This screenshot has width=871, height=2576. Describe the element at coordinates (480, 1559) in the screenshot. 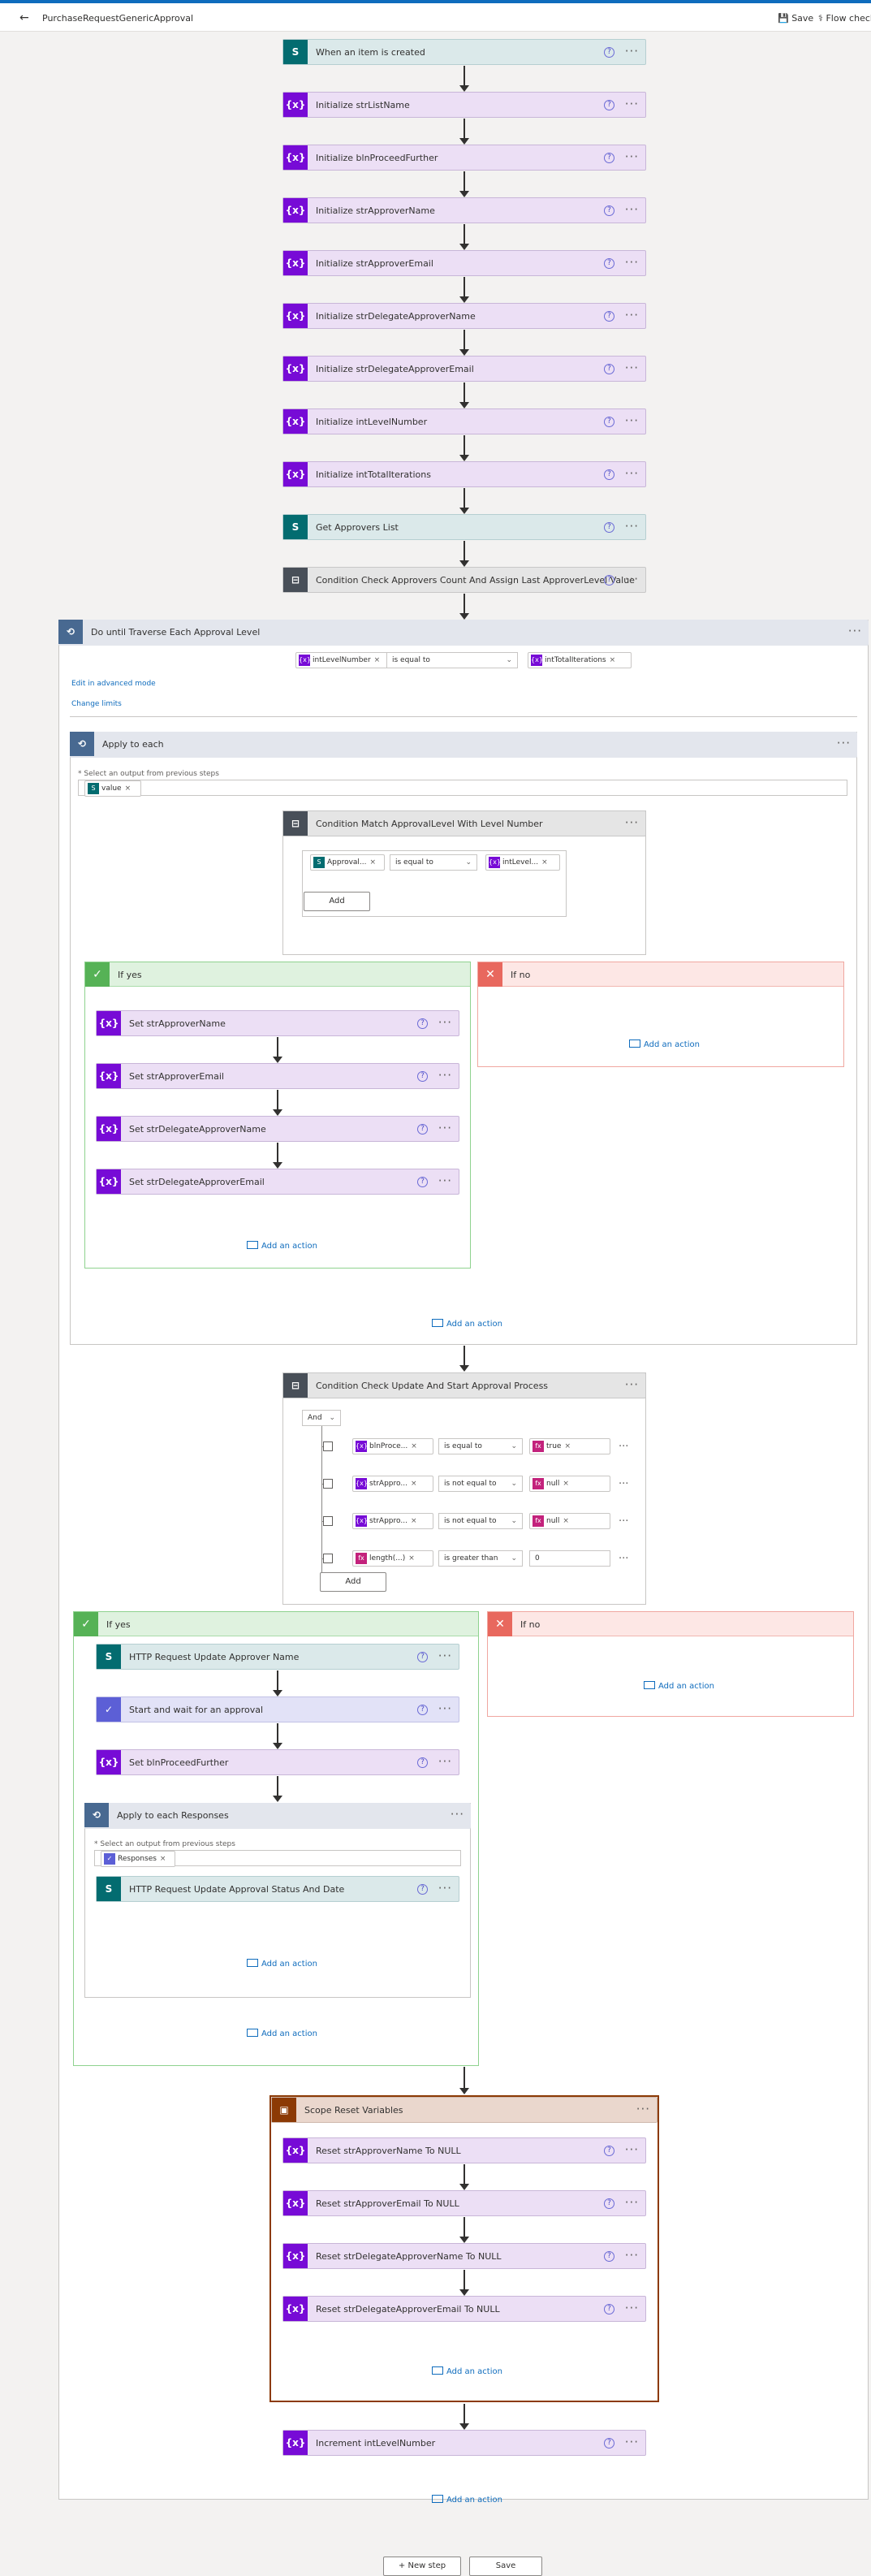

I see `operator-dropdown: is greater than ⌄` at that location.